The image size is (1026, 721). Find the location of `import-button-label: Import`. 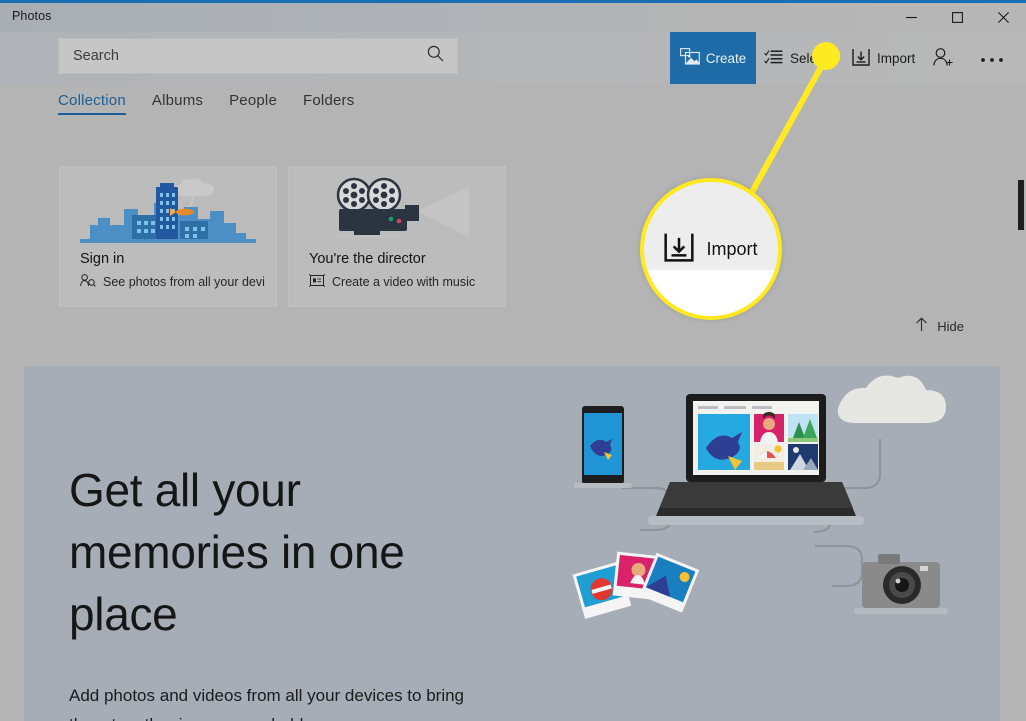

import-button-label: Import is located at coordinates (896, 58).